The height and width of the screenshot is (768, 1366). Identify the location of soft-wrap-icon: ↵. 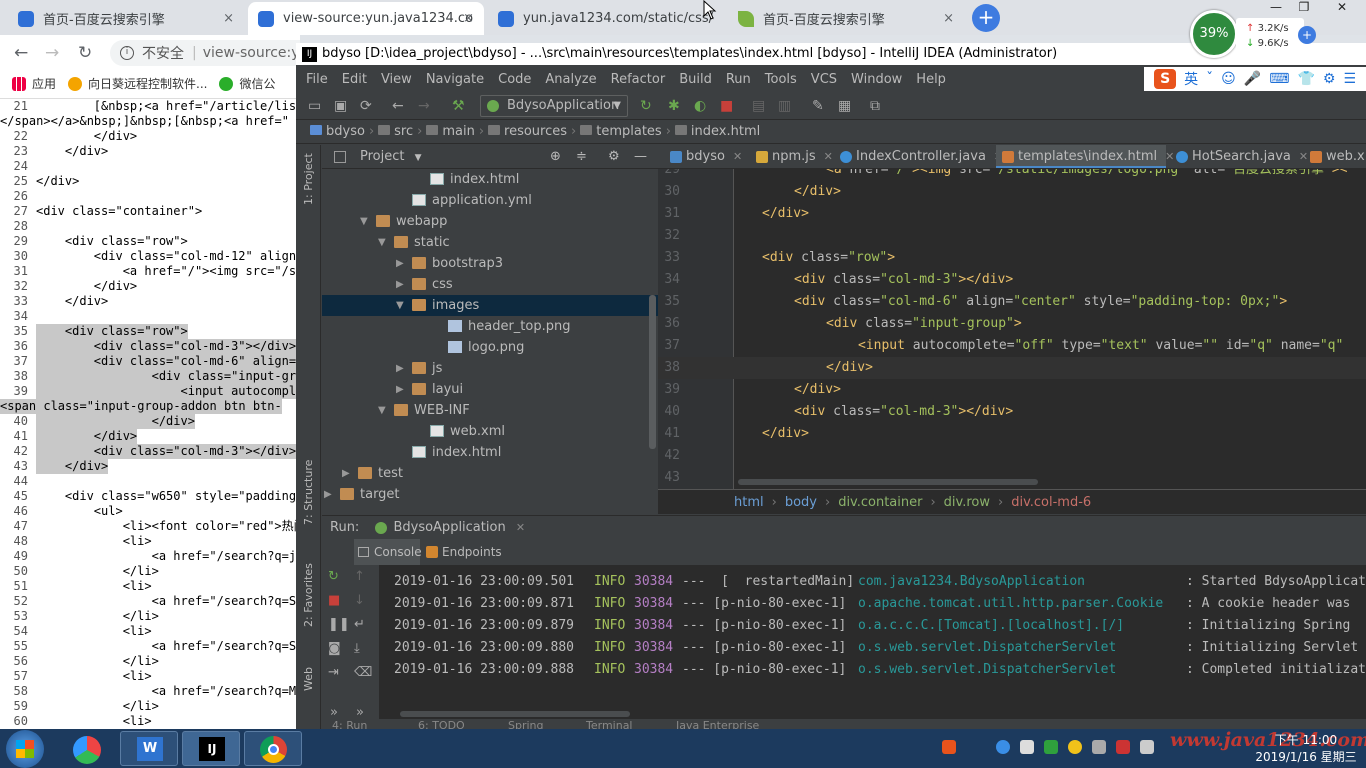
(359, 624).